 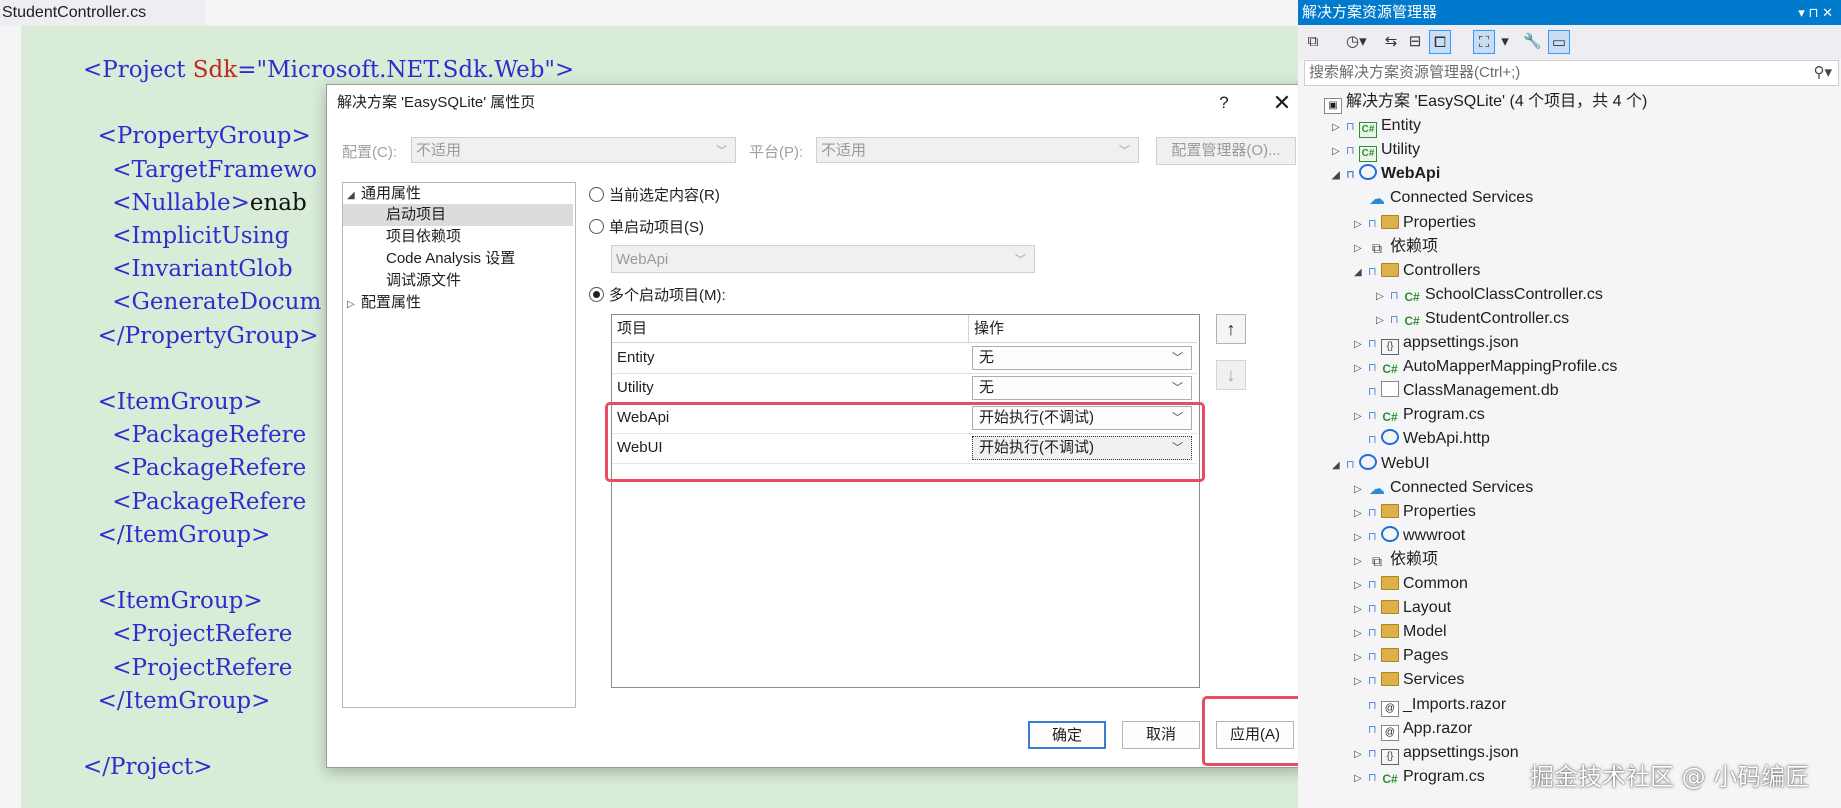 I want to click on tree-item: ☁ Connected Services, so click(x=1443, y=198).